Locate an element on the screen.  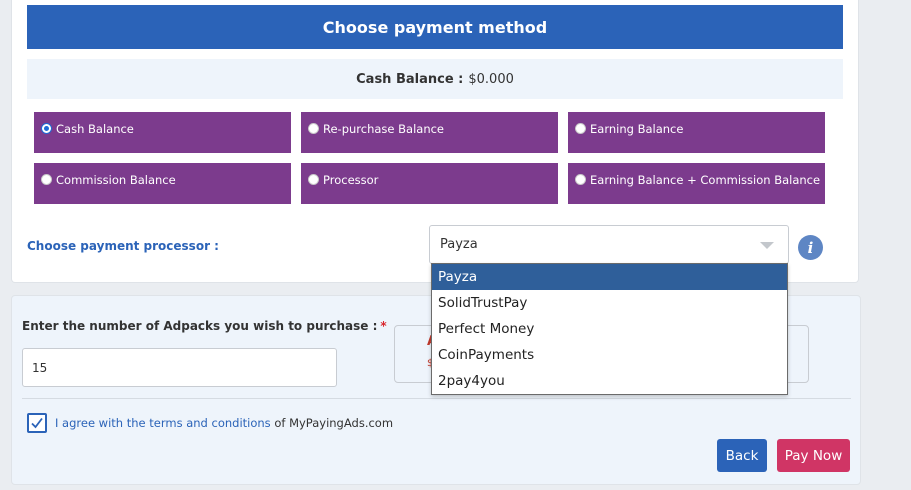
terms-site: MyPayingAds.com is located at coordinates (341, 423).